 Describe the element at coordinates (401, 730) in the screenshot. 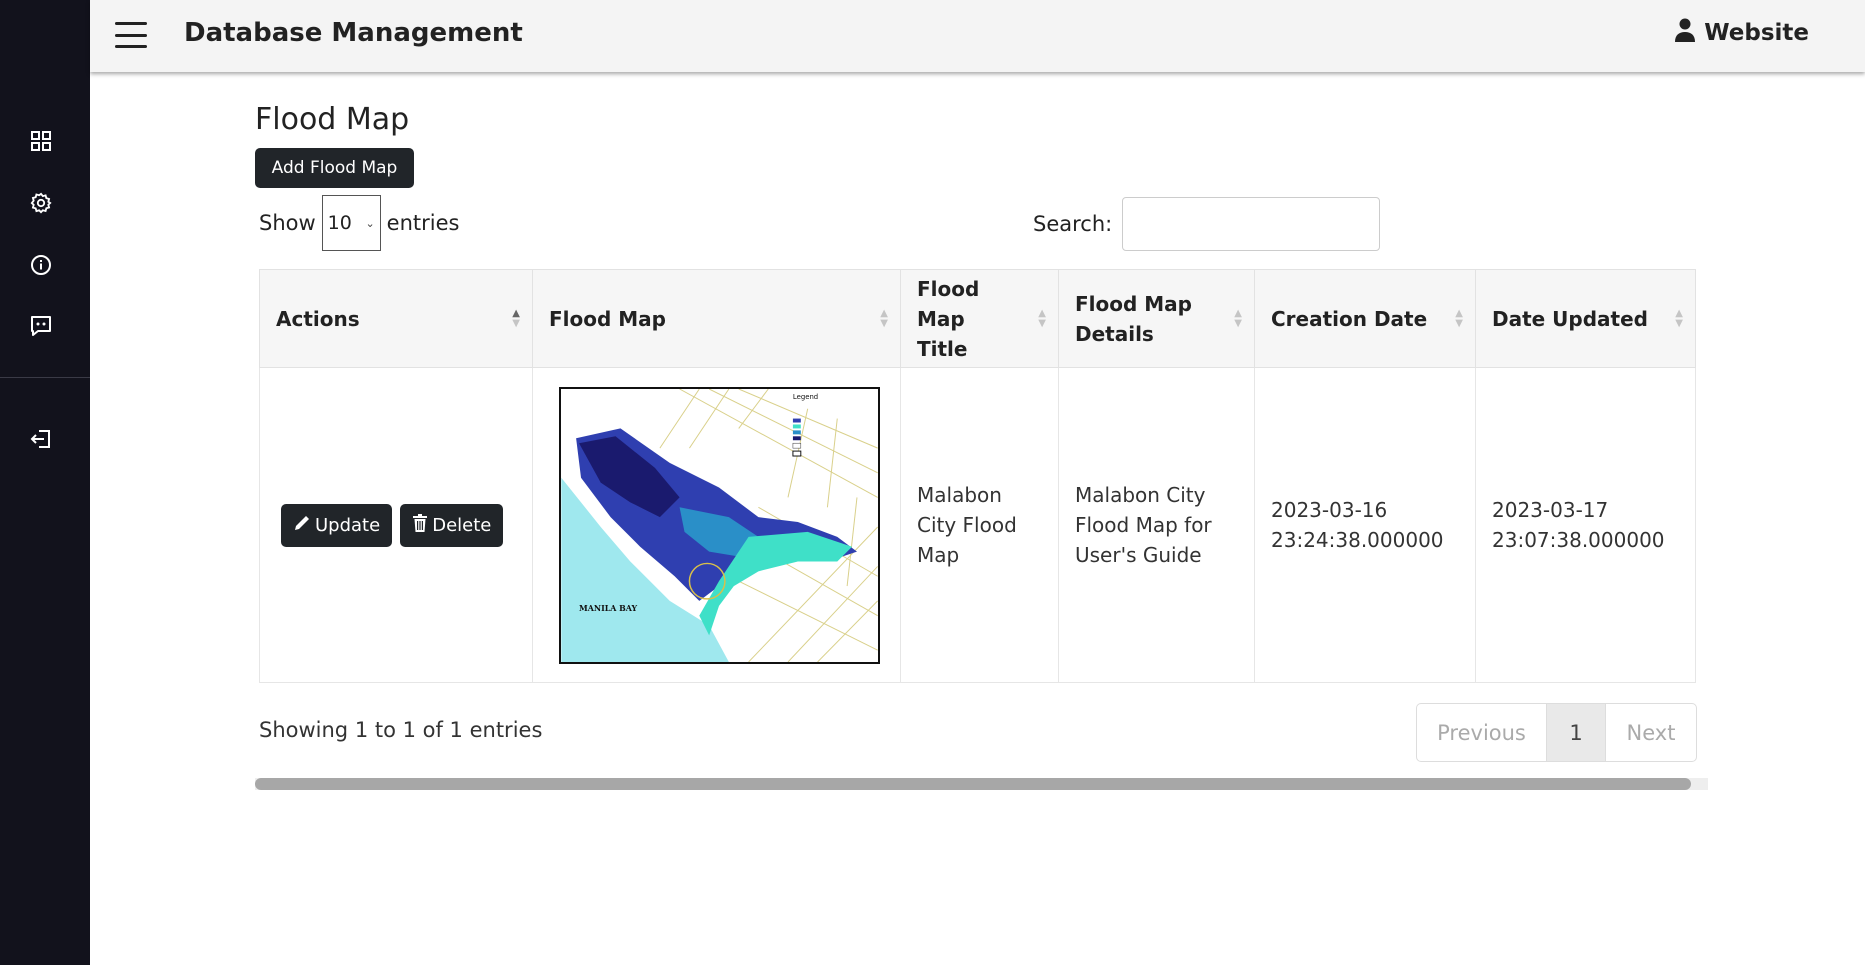

I see `table-info: Showing 1 to 1 of 1 entries` at that location.